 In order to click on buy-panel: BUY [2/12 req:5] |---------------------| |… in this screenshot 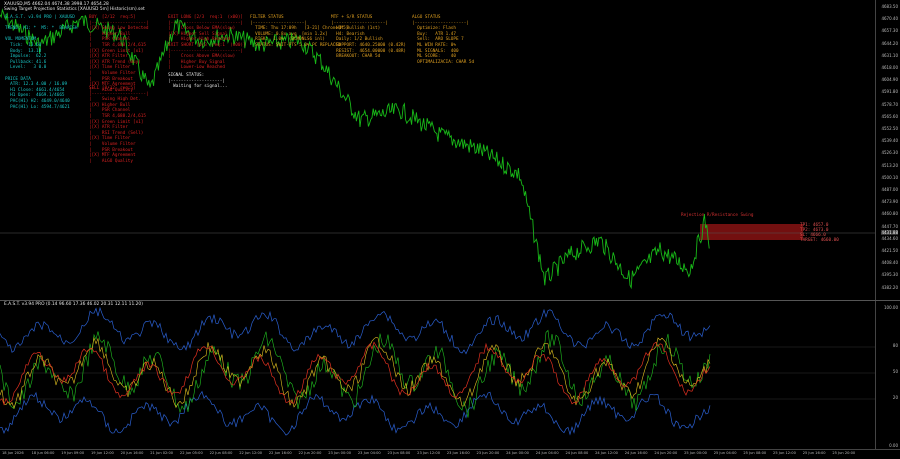, I will do `click(119, 54)`.